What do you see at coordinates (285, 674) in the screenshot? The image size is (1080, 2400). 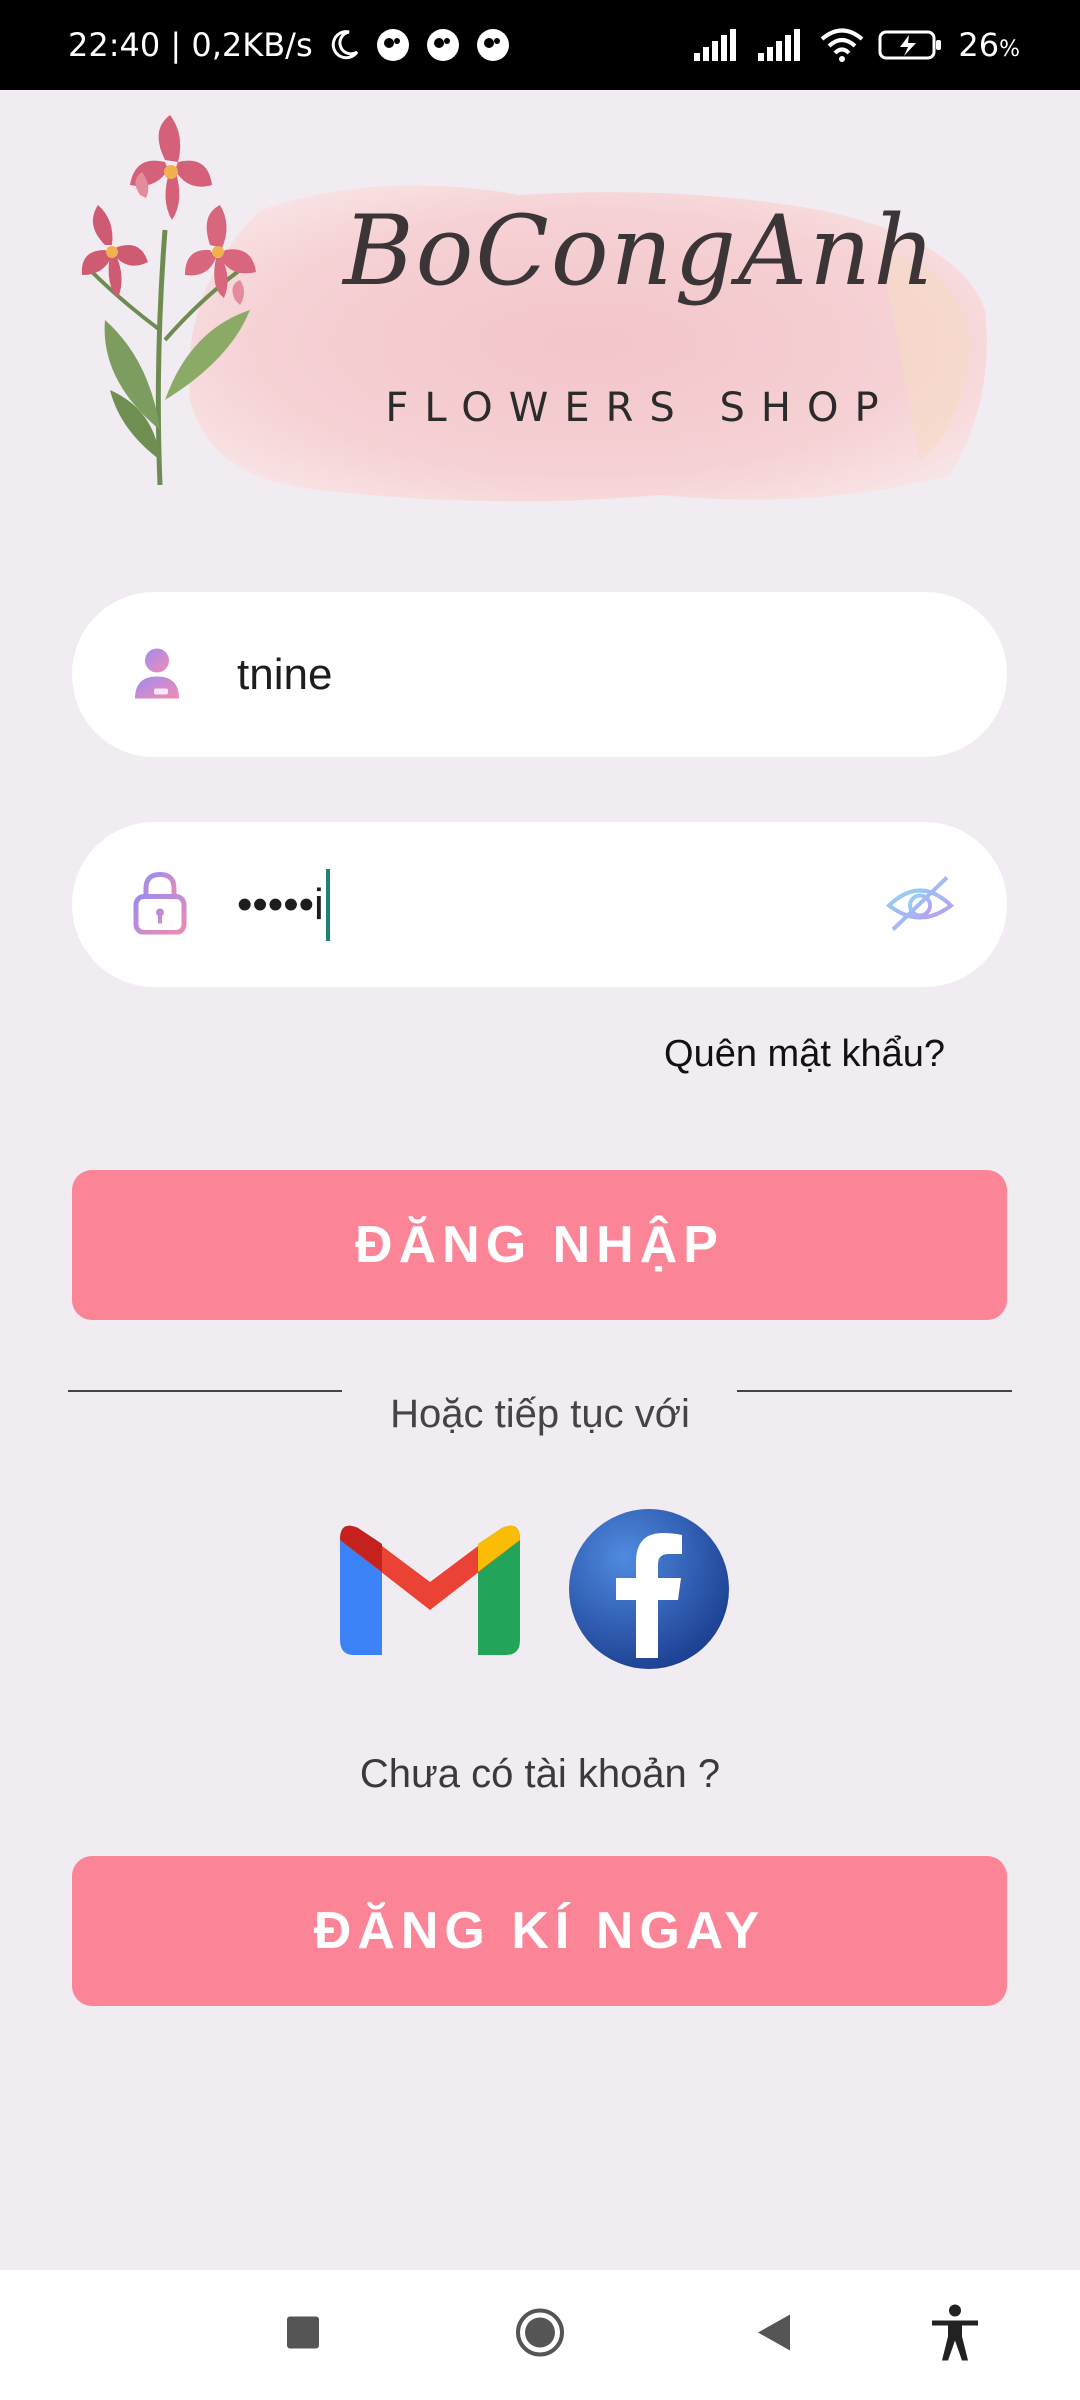 I see `username-value: tnine` at bounding box center [285, 674].